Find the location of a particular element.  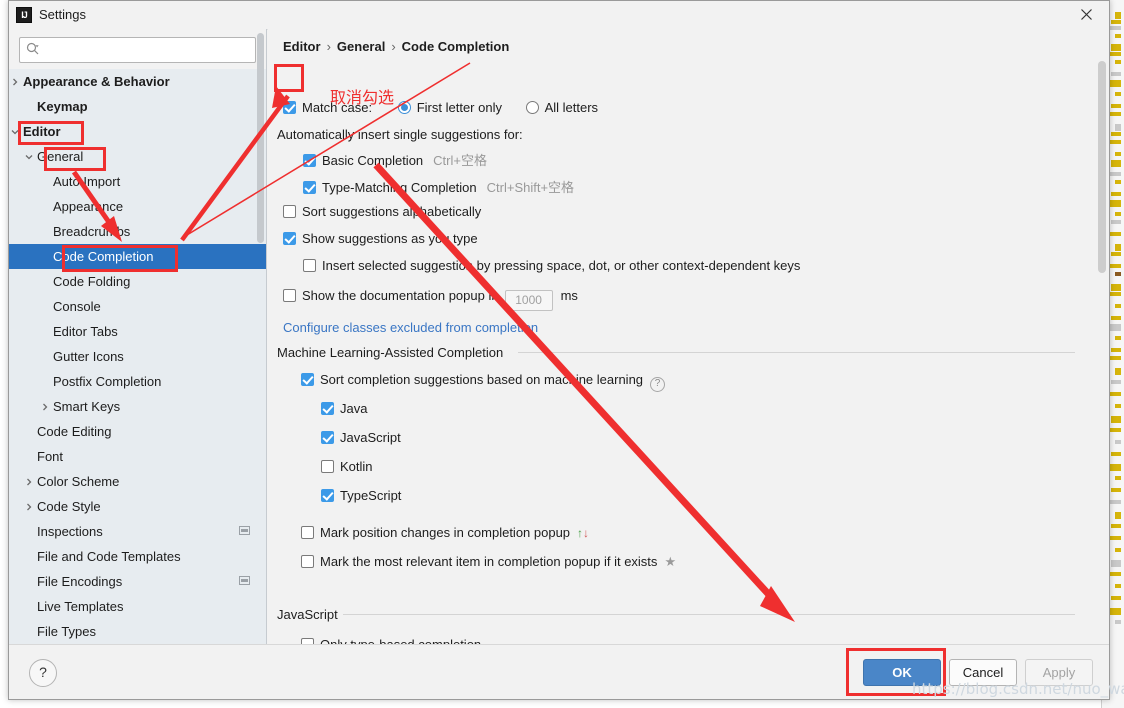

show-as-you-type-label: Show suggestions as you type is located at coordinates (390, 238).